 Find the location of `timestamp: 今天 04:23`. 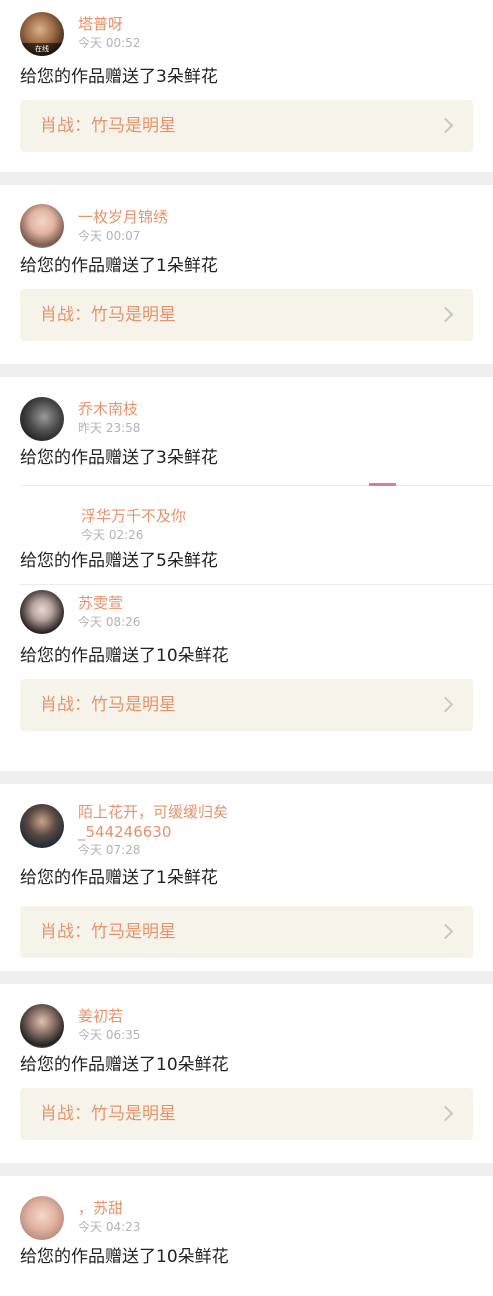

timestamp: 今天 04:23 is located at coordinates (109, 1227).